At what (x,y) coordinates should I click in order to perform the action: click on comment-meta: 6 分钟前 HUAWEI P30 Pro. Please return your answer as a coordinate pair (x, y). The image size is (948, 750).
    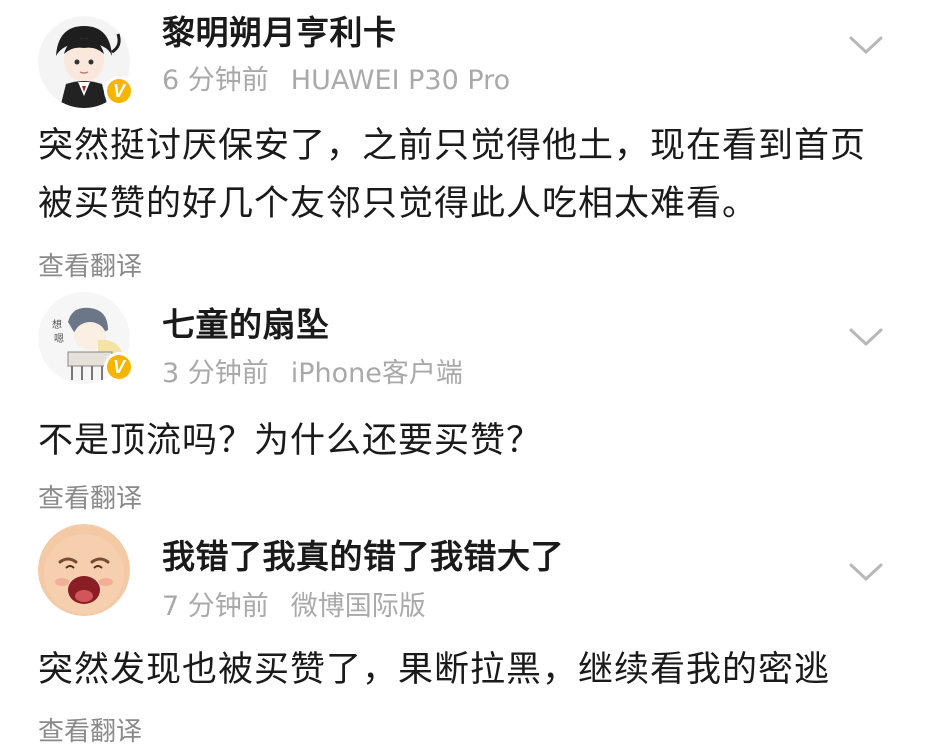
    Looking at the image, I should click on (336, 77).